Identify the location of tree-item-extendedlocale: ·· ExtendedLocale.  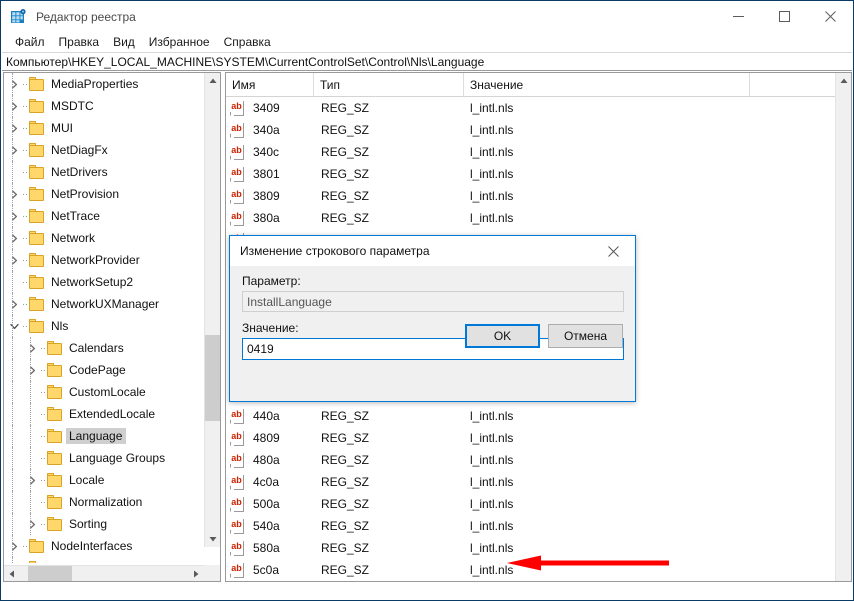
(104, 414).